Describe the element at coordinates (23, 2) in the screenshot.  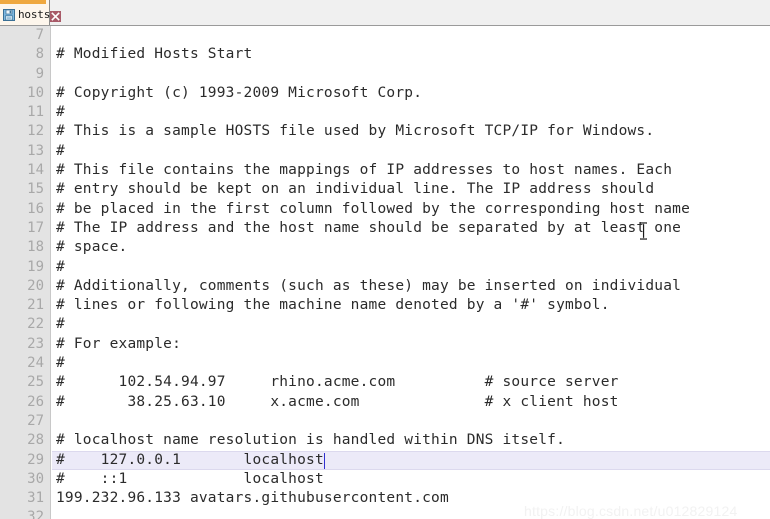
I see `tab-active-accent-bar` at that location.